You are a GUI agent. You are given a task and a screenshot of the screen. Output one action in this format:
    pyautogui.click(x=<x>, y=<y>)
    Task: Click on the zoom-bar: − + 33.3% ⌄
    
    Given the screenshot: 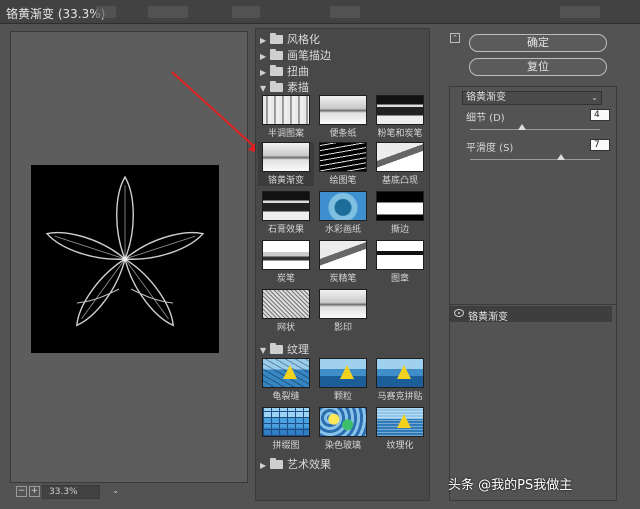 What is the action you would take?
    pyautogui.click(x=129, y=492)
    